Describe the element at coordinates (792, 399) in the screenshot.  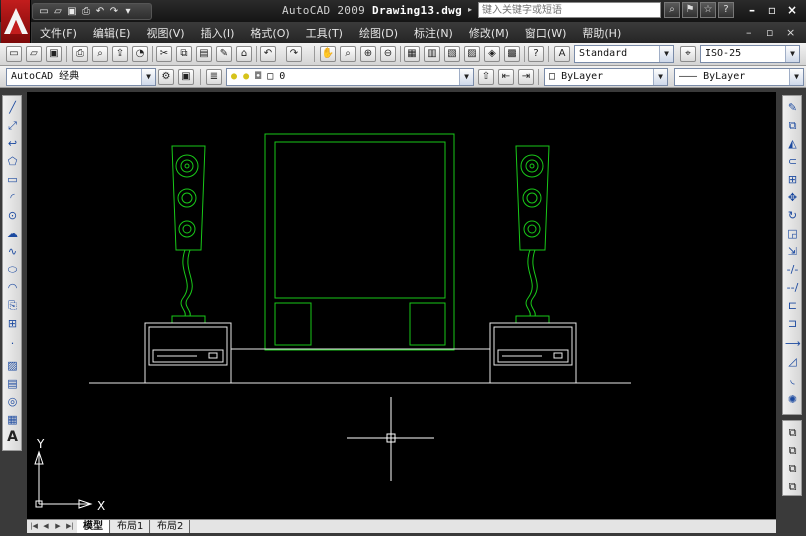
I see `explode-icon: ✺` at that location.